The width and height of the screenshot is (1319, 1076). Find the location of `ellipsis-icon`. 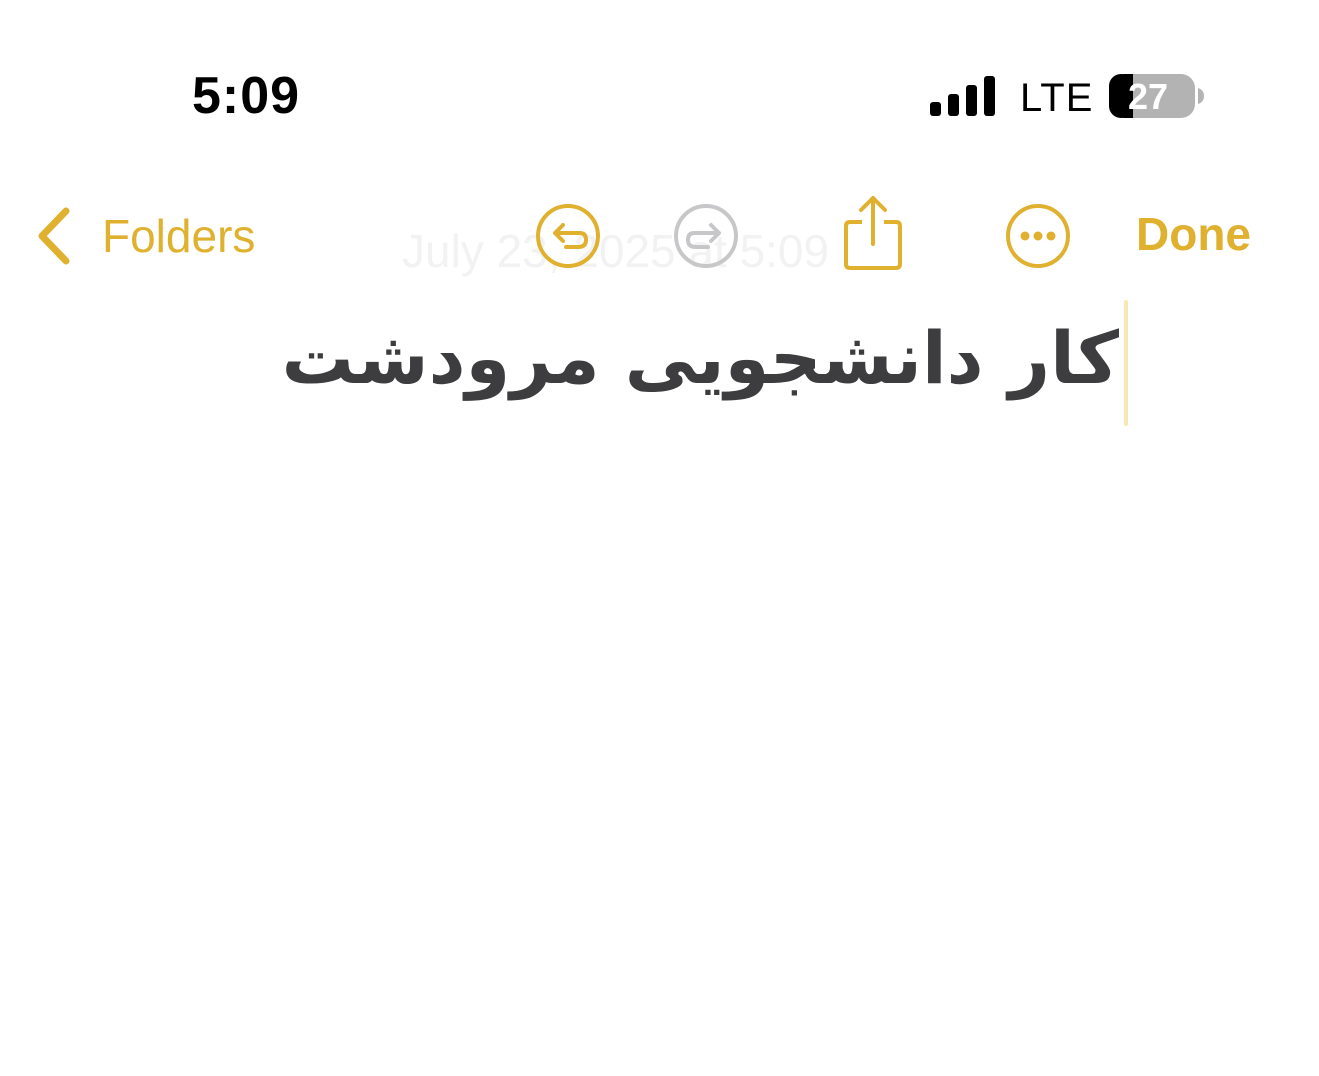

ellipsis-icon is located at coordinates (1038, 236).